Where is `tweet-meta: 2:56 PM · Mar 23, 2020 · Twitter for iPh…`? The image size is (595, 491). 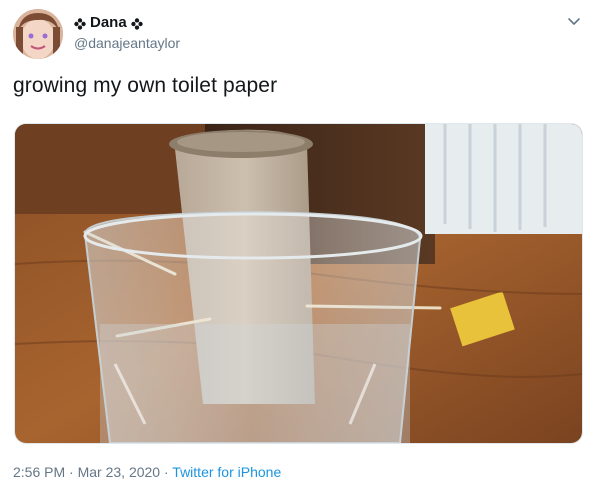 tweet-meta: 2:56 PM · Mar 23, 2020 · Twitter for iPh… is located at coordinates (147, 472).